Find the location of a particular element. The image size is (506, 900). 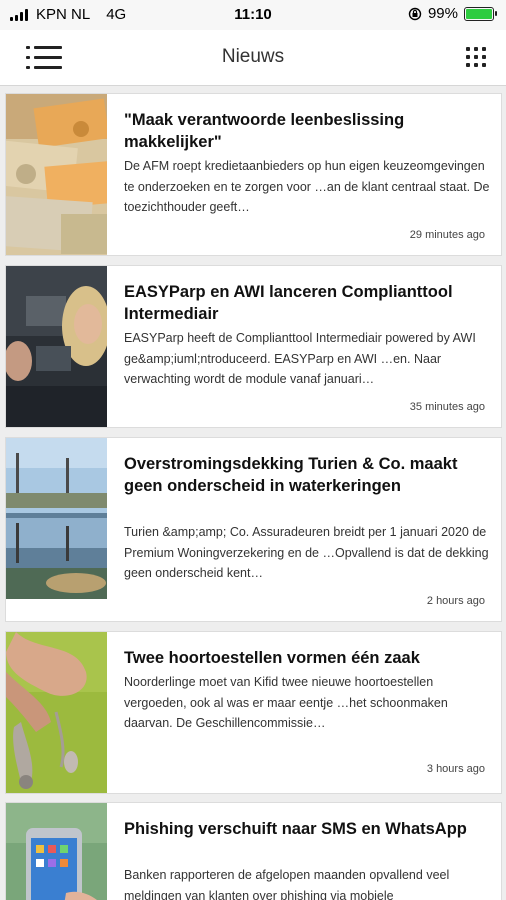

battery-icon is located at coordinates (480, 13).